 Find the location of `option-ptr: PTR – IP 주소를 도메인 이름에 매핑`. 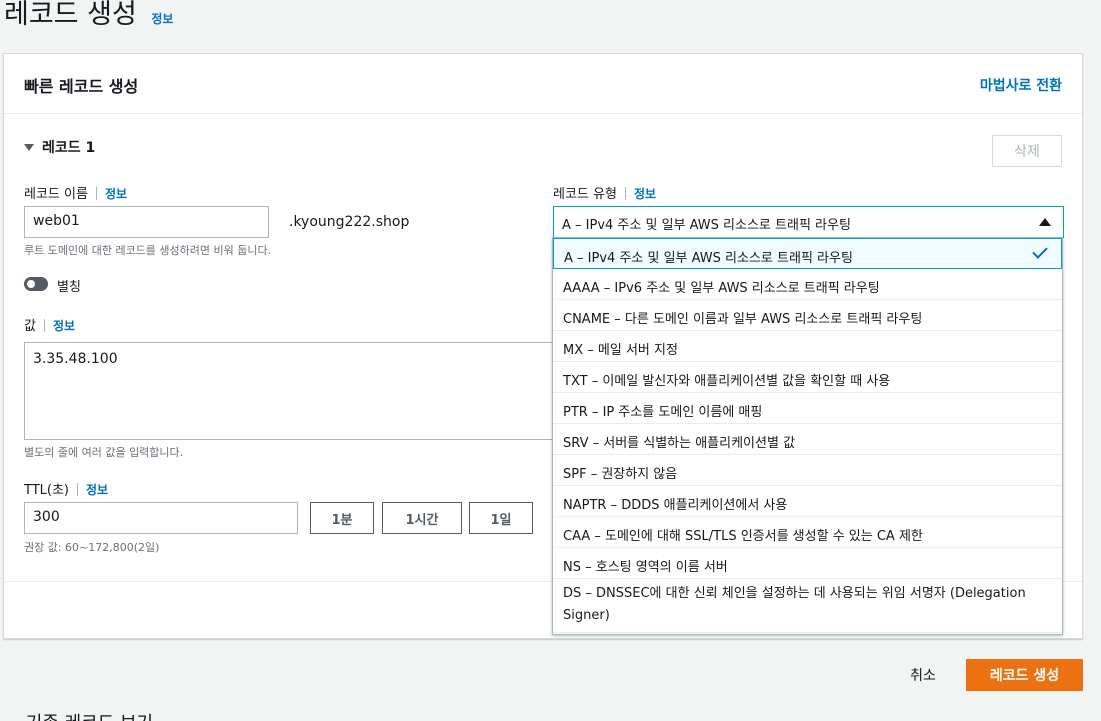

option-ptr: PTR – IP 주소를 도메인 이름에 매핑 is located at coordinates (807, 408).